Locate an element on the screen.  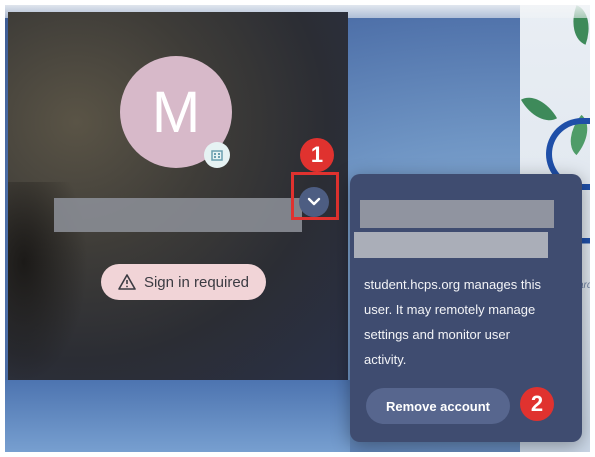
avatar-initial: M is located at coordinates (176, 112).